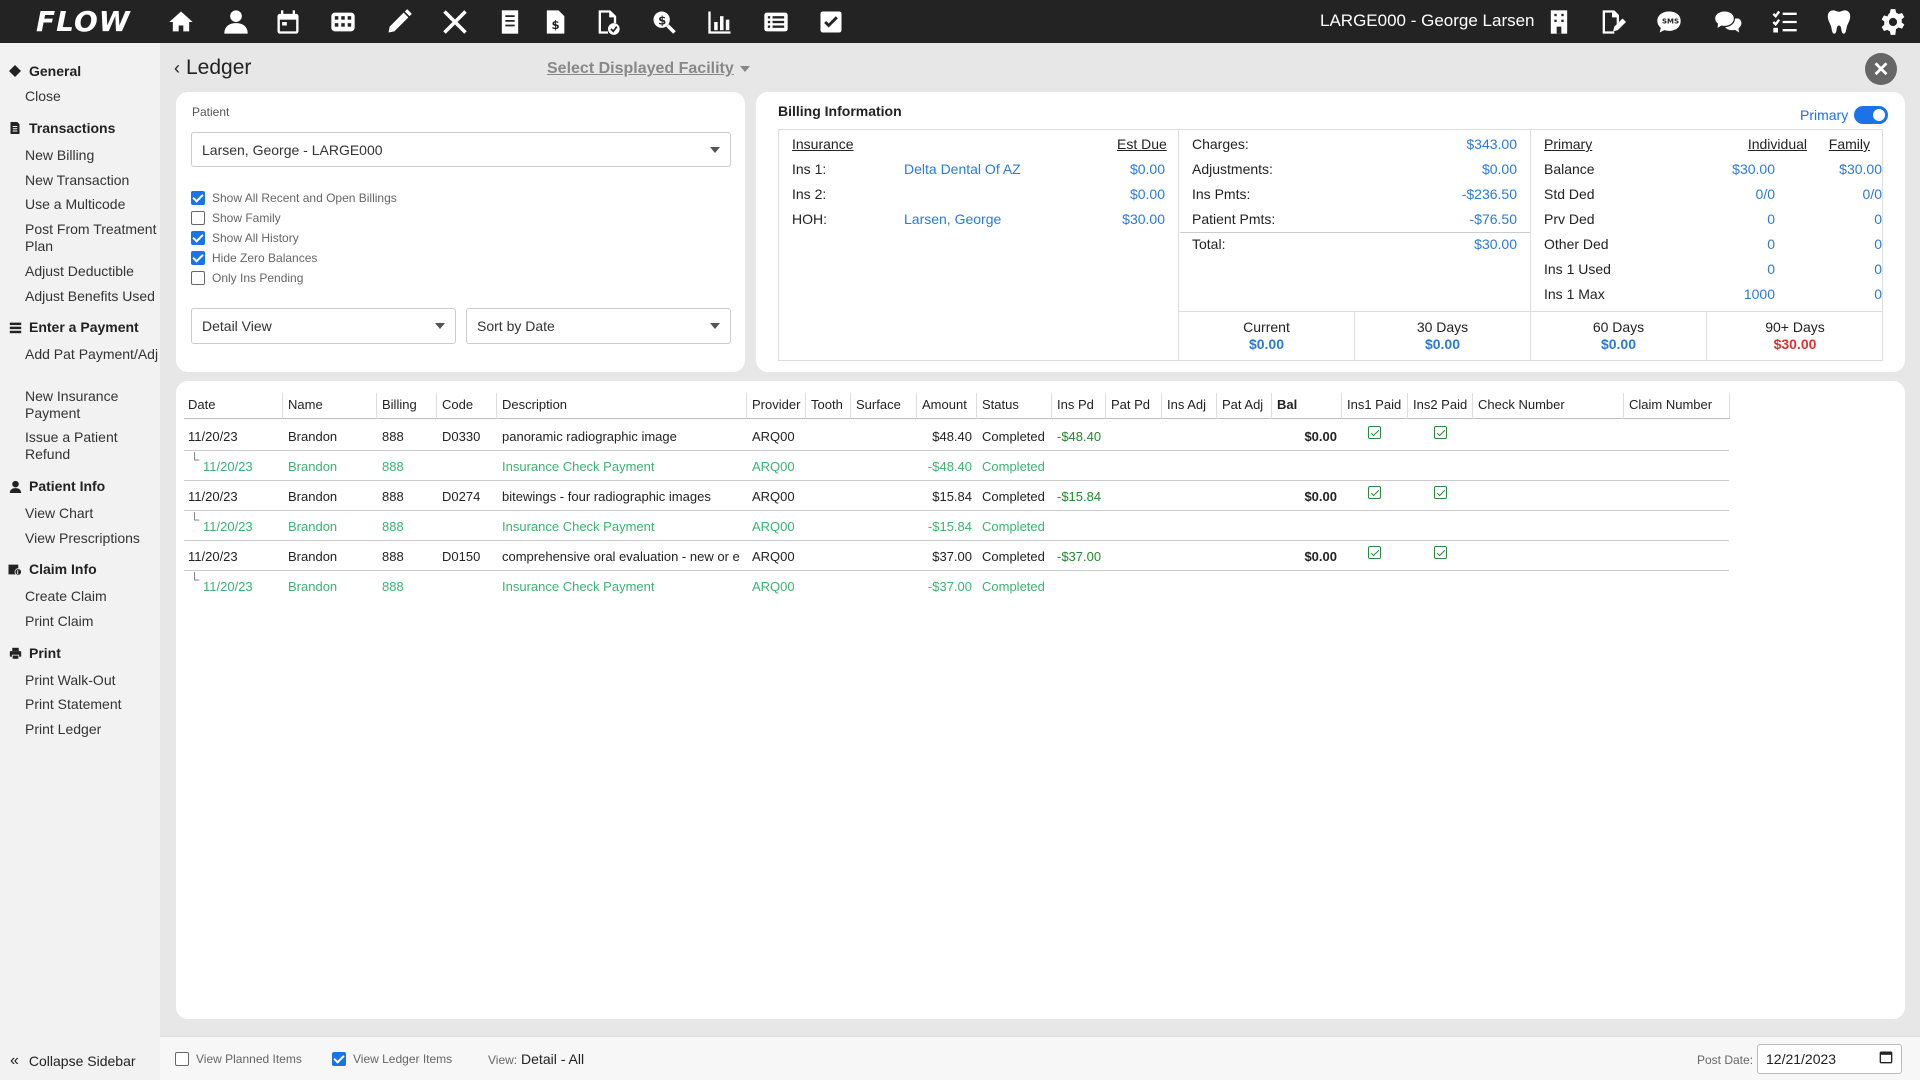 This screenshot has height=1080, width=1920. I want to click on sidebar-section-general: General, so click(44, 71).